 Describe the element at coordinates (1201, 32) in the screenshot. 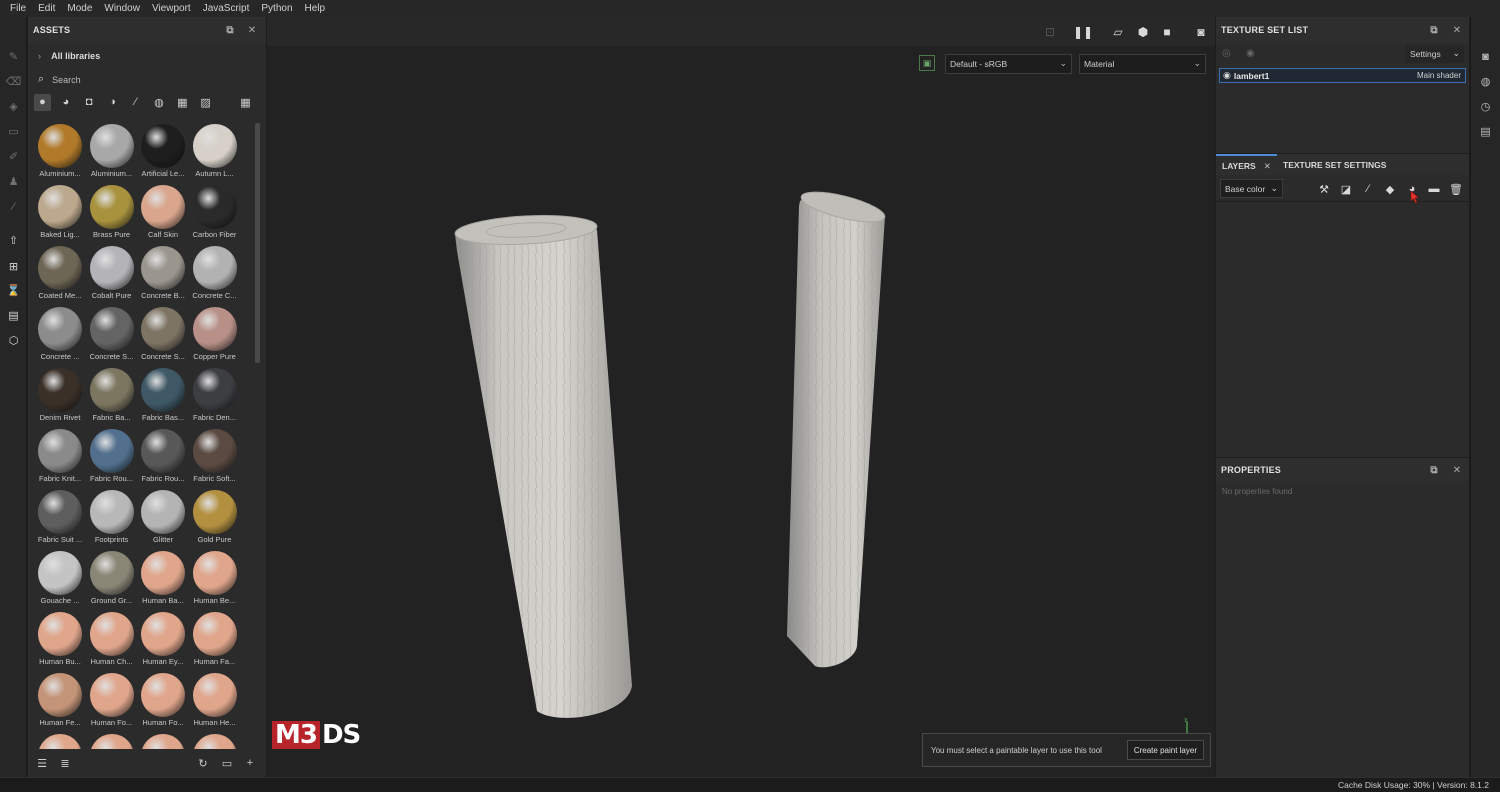

I see `screenshot-icon: ◙` at that location.